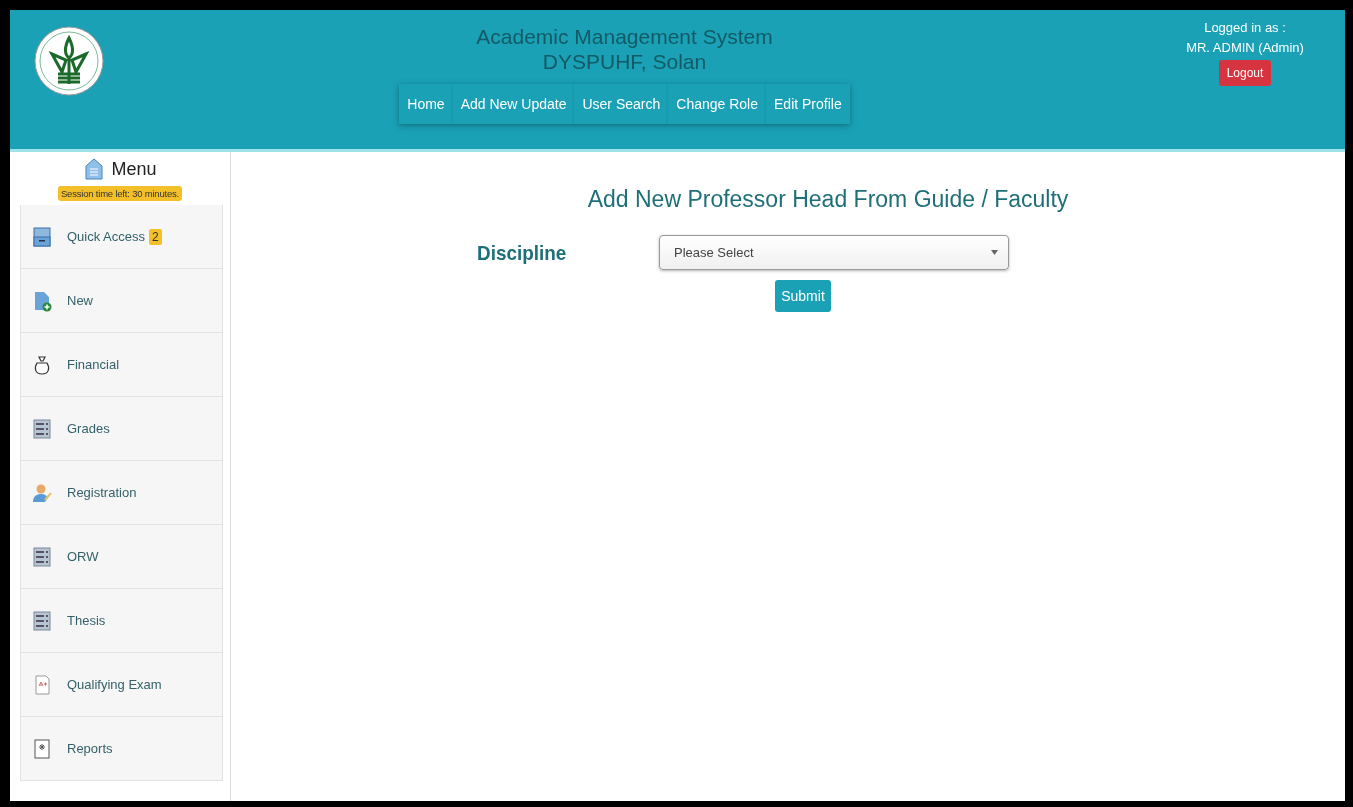  Describe the element at coordinates (106, 236) in the screenshot. I see `menu-item-label: Quick Access` at that location.